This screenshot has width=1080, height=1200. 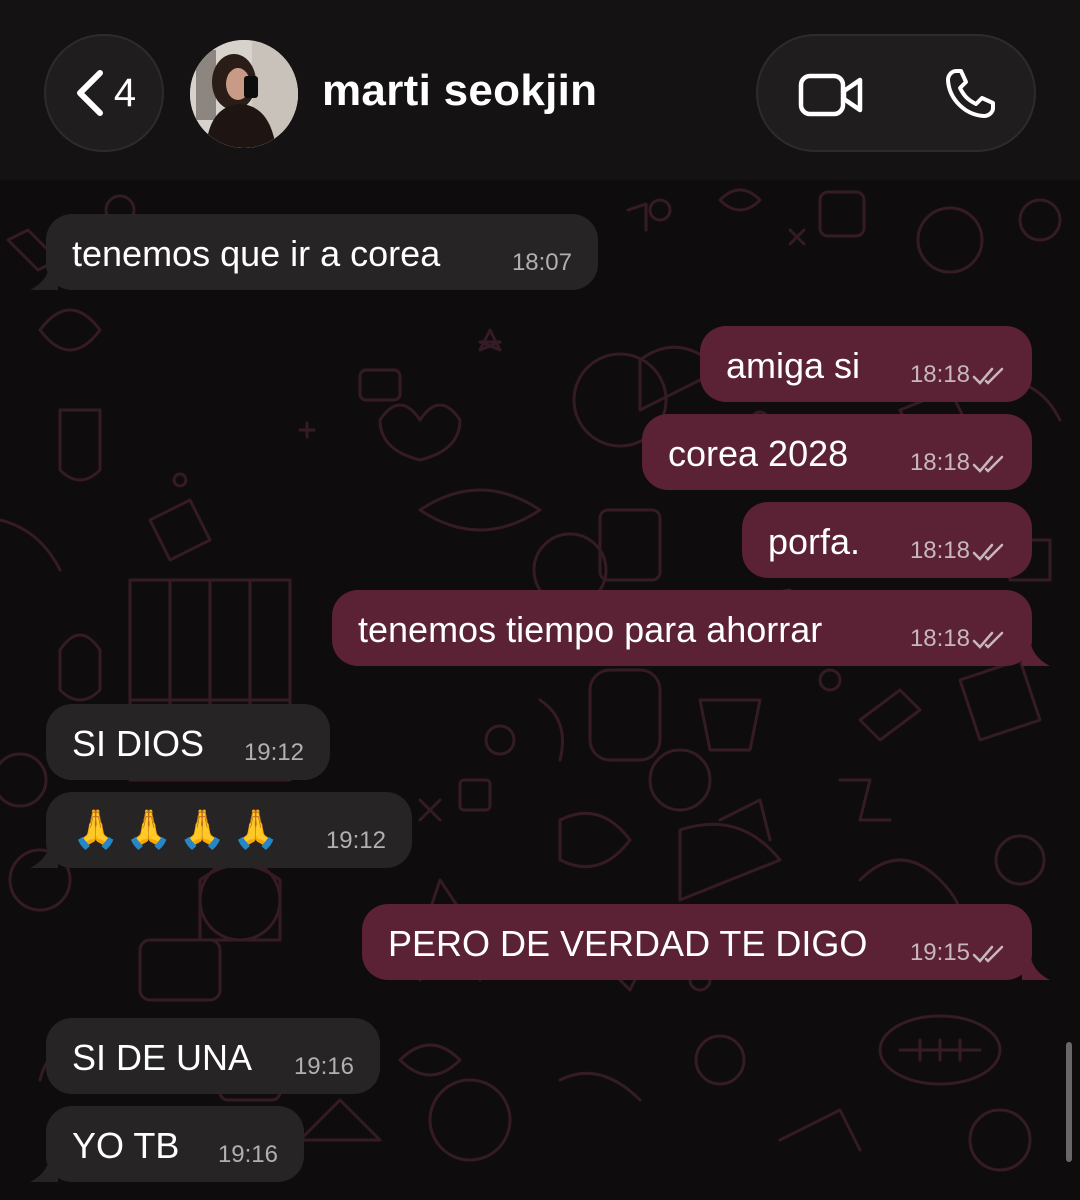 I want to click on message-bubble-incoming: tenemos que ir a corea 18:07, so click(x=322, y=252).